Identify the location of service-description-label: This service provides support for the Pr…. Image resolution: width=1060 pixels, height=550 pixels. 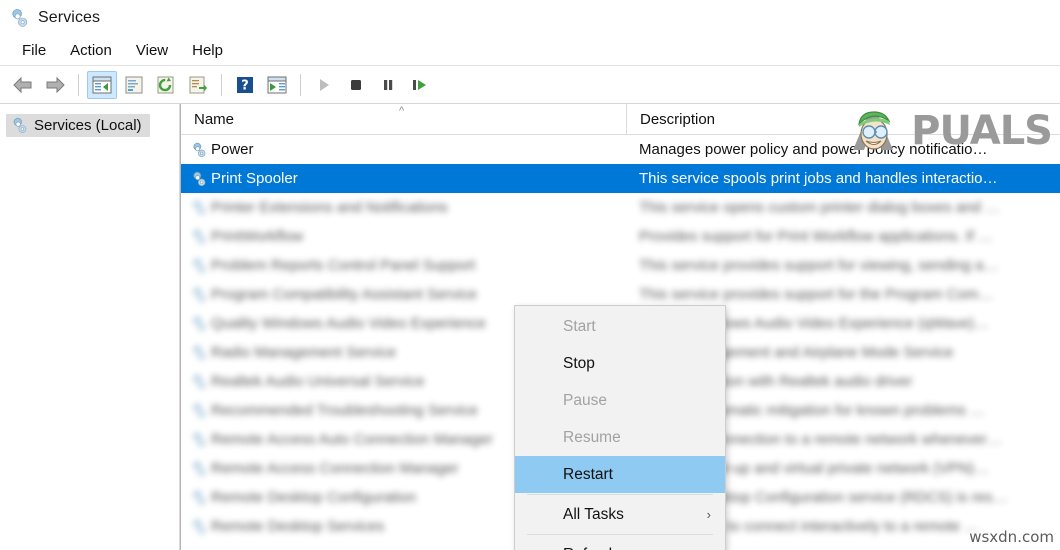
(816, 294).